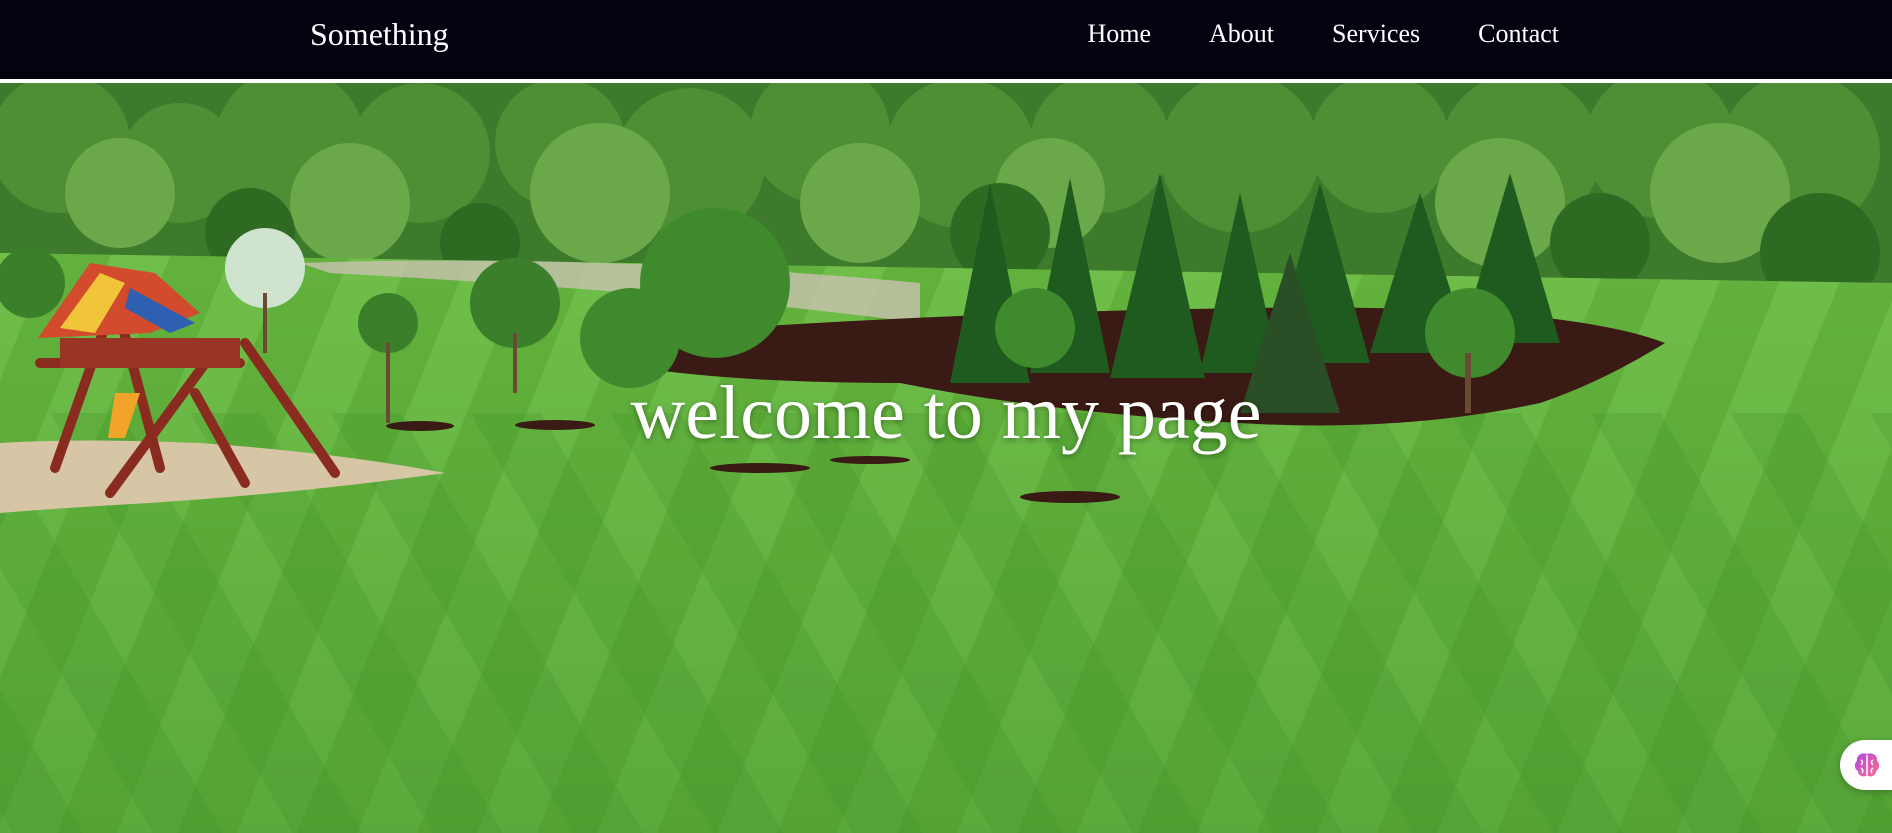  I want to click on nav-link-home: Home, so click(1119, 34).